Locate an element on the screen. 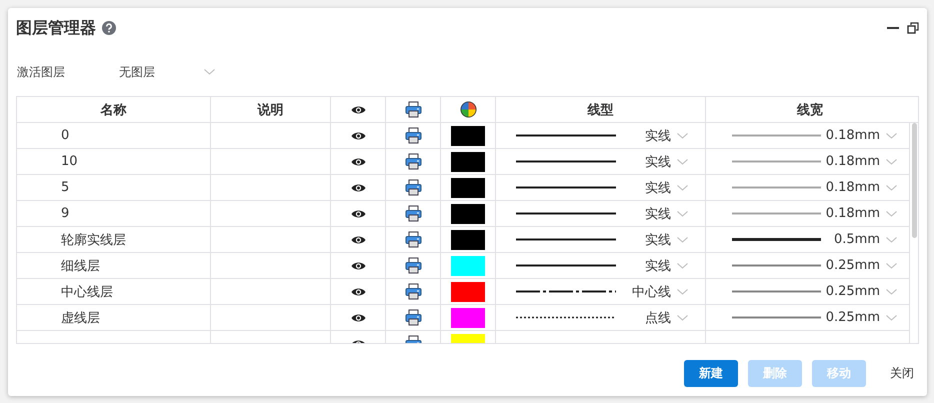 The height and width of the screenshot is (403, 934). dialog-title: 图层管理器 is located at coordinates (56, 28).